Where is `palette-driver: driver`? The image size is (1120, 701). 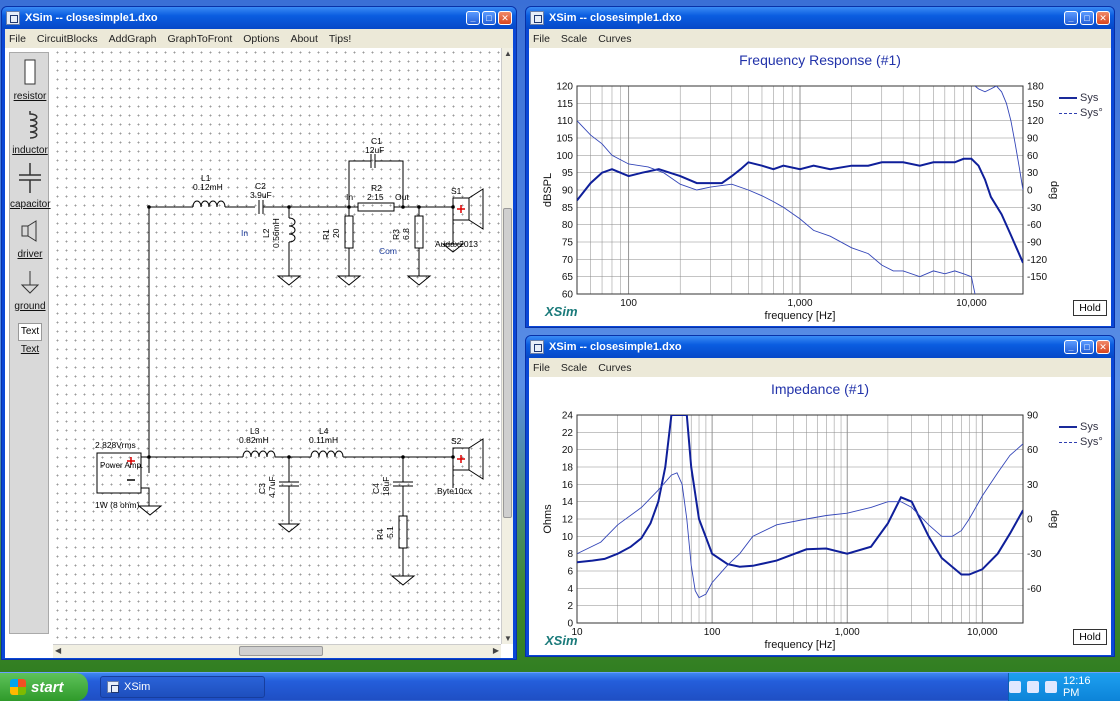 palette-driver: driver is located at coordinates (30, 239).